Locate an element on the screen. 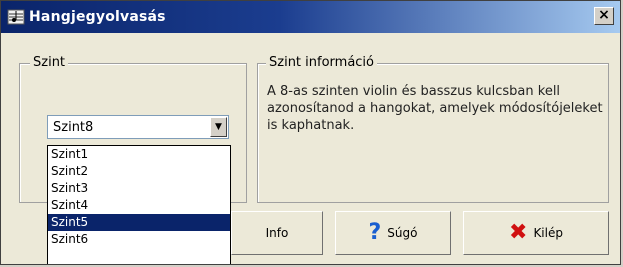 The image size is (623, 267). close-icon: × is located at coordinates (604, 15).